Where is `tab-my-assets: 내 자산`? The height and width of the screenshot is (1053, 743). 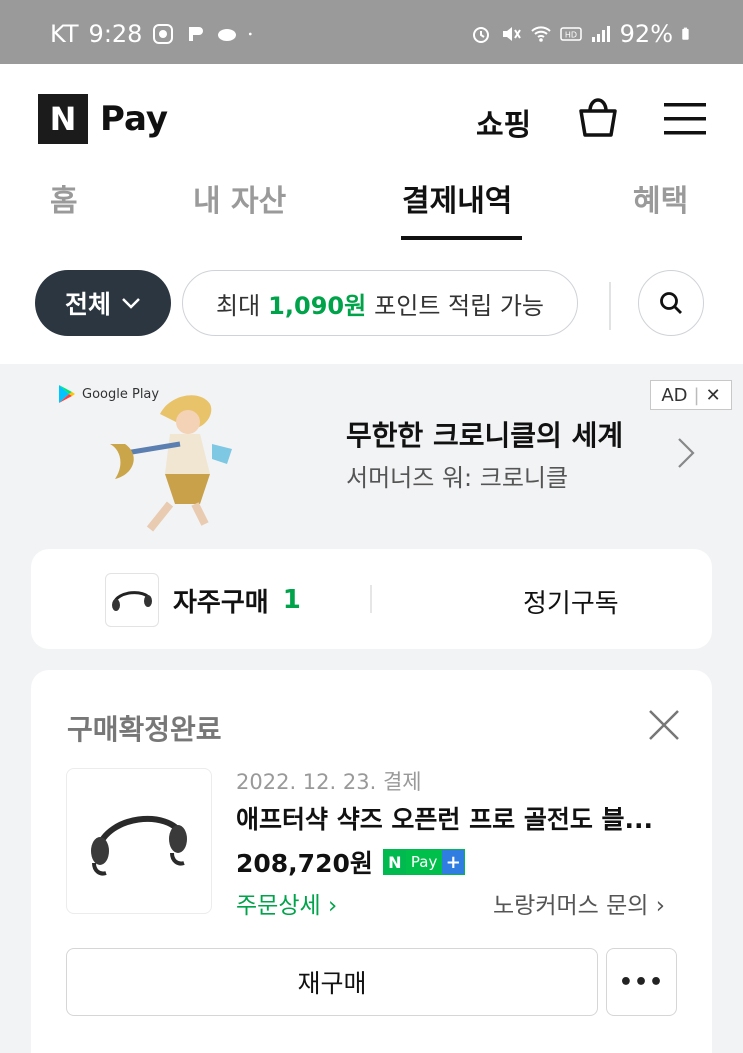
tab-my-assets: 내 자산 is located at coordinates (239, 198).